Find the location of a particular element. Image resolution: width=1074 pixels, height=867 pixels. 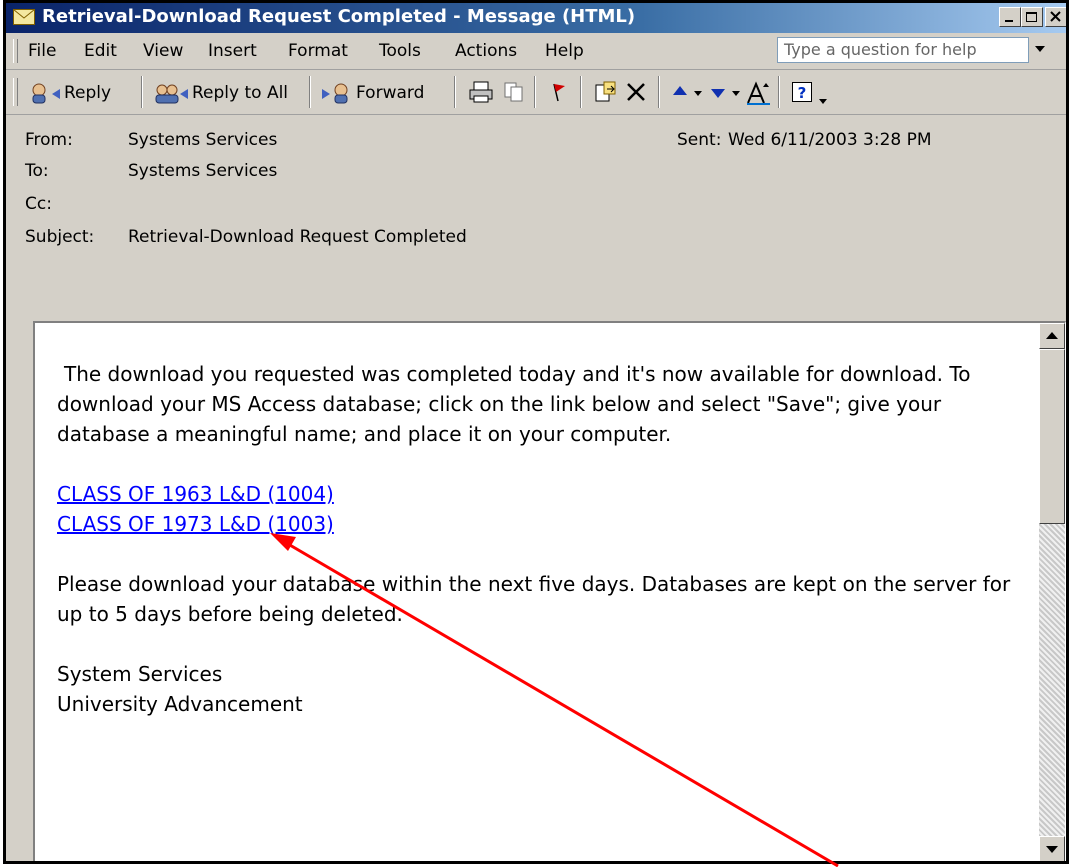

copy-icon is located at coordinates (514, 92).